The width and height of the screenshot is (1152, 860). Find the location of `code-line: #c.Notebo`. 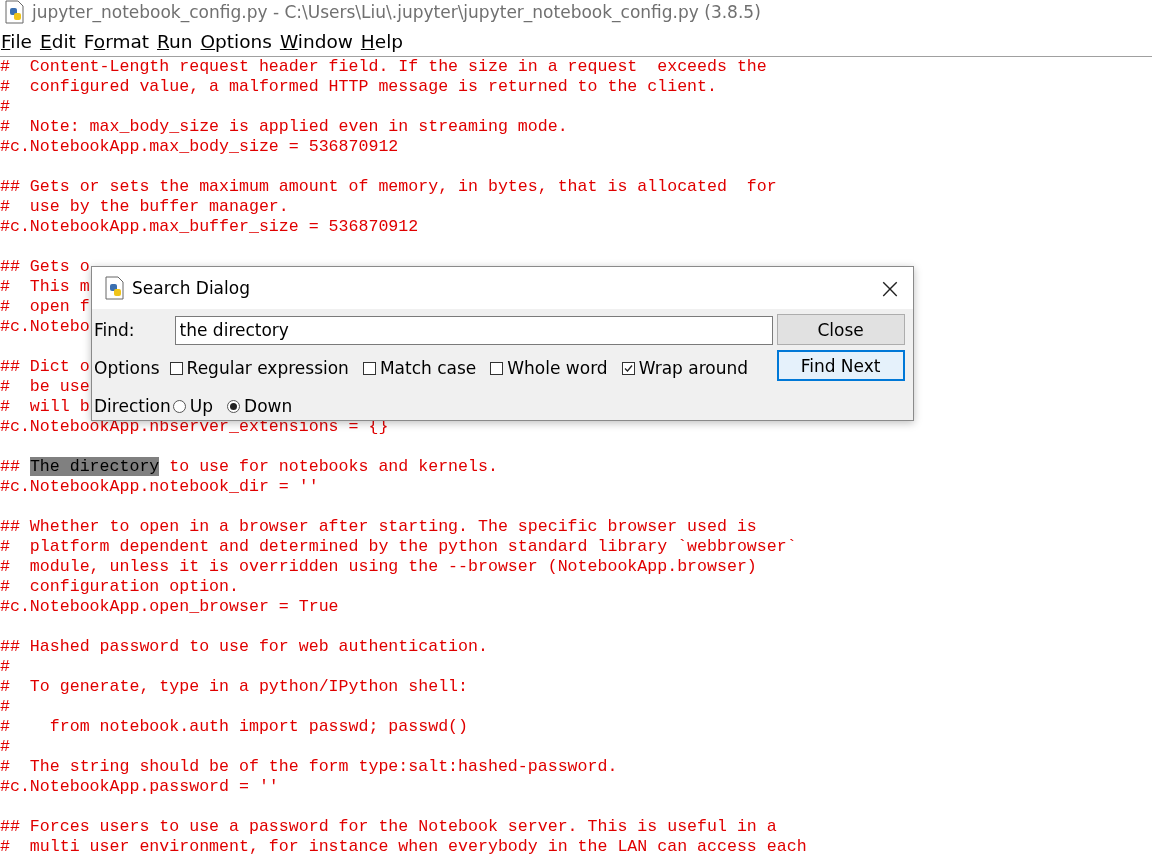

code-line: #c.Notebo is located at coordinates (45, 326).